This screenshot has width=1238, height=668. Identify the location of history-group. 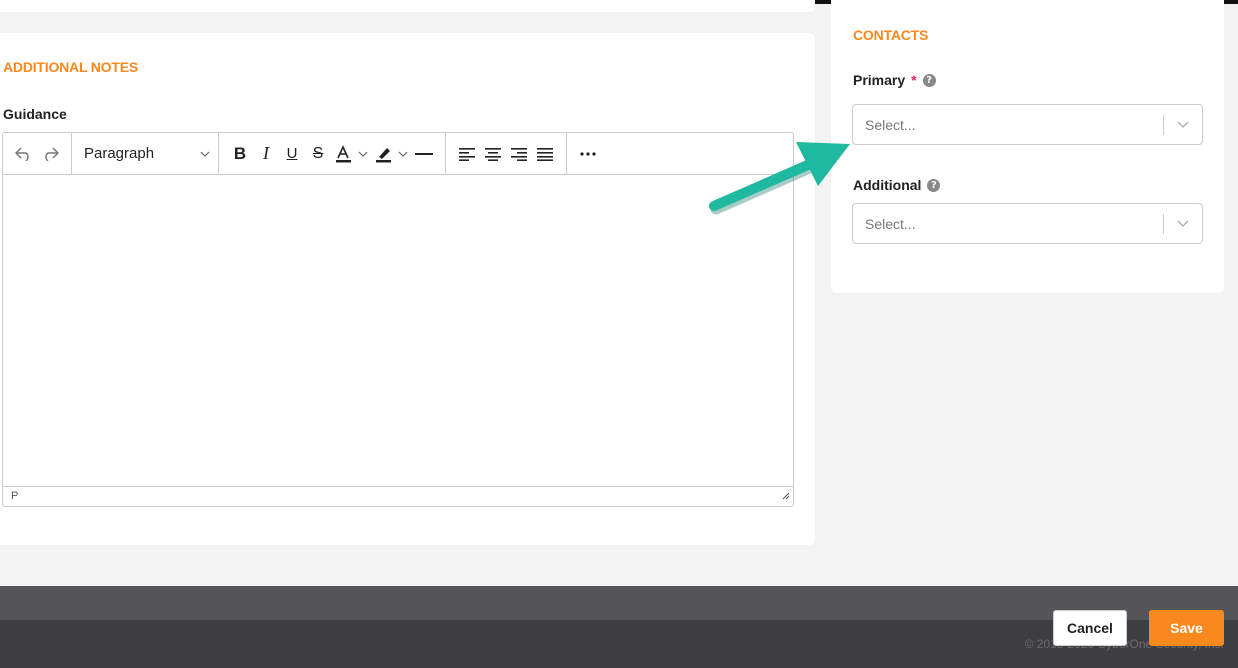
(37, 153).